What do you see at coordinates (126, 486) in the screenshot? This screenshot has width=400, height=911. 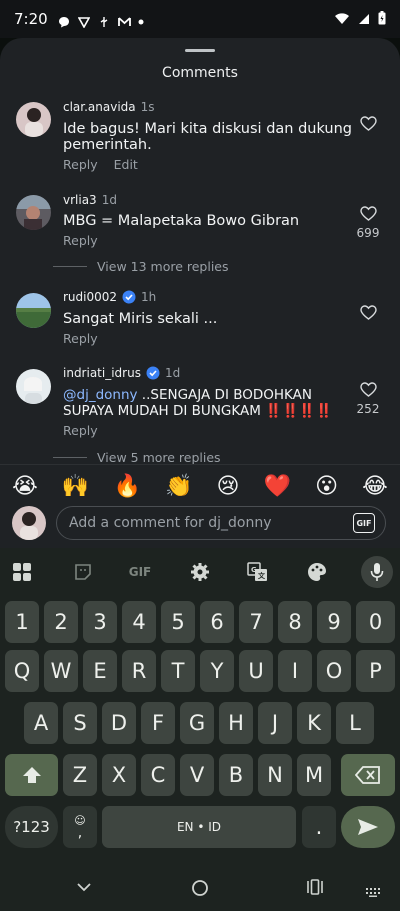 I see `emoji-fire-button: 🔥` at bounding box center [126, 486].